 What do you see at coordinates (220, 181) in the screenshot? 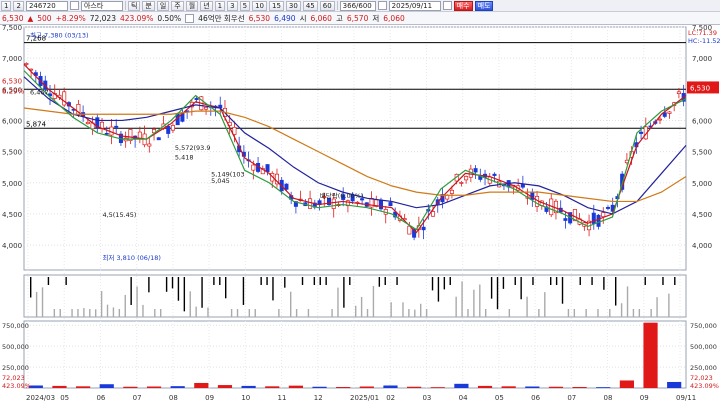
I see `chart-annotation: 5,045` at bounding box center [220, 181].